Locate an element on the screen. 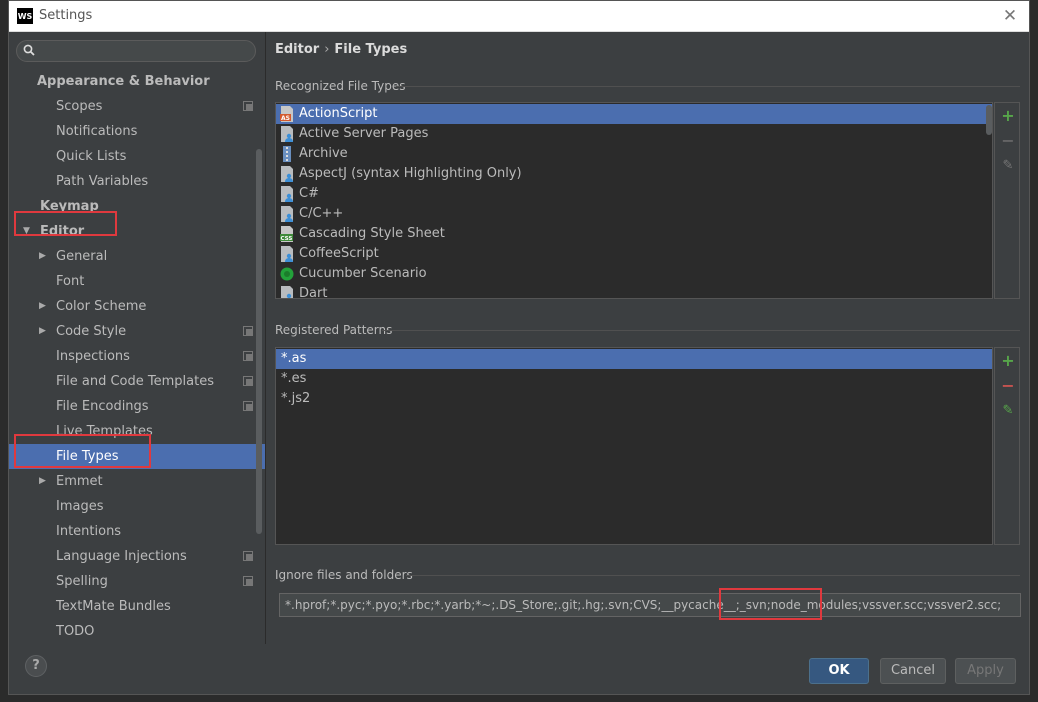  nav-item-images: Images is located at coordinates (137, 506).